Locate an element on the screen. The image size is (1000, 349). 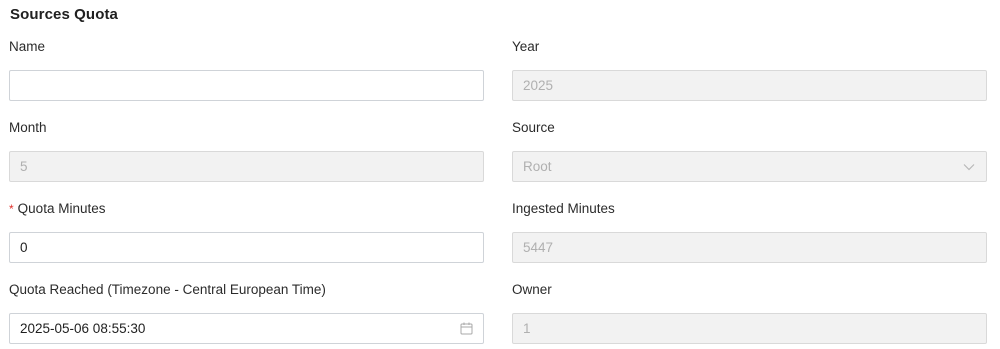
owner-input: 1 is located at coordinates (749, 328).